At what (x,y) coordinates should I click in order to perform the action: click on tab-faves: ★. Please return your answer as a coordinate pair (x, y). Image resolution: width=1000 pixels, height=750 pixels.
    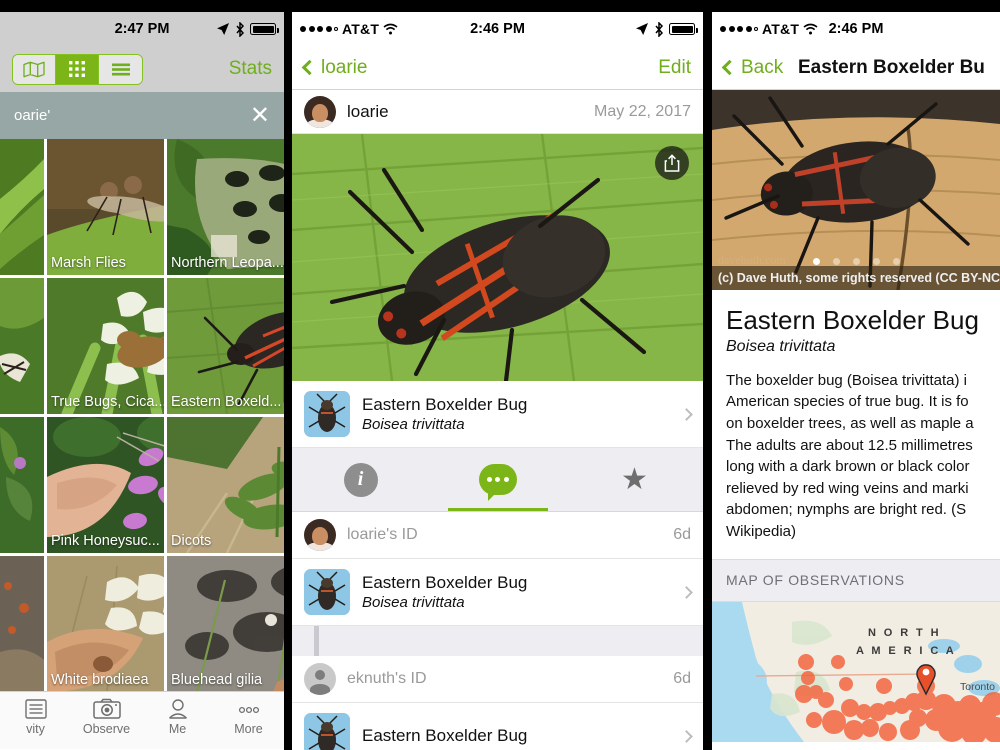
    Looking at the image, I should click on (634, 479).